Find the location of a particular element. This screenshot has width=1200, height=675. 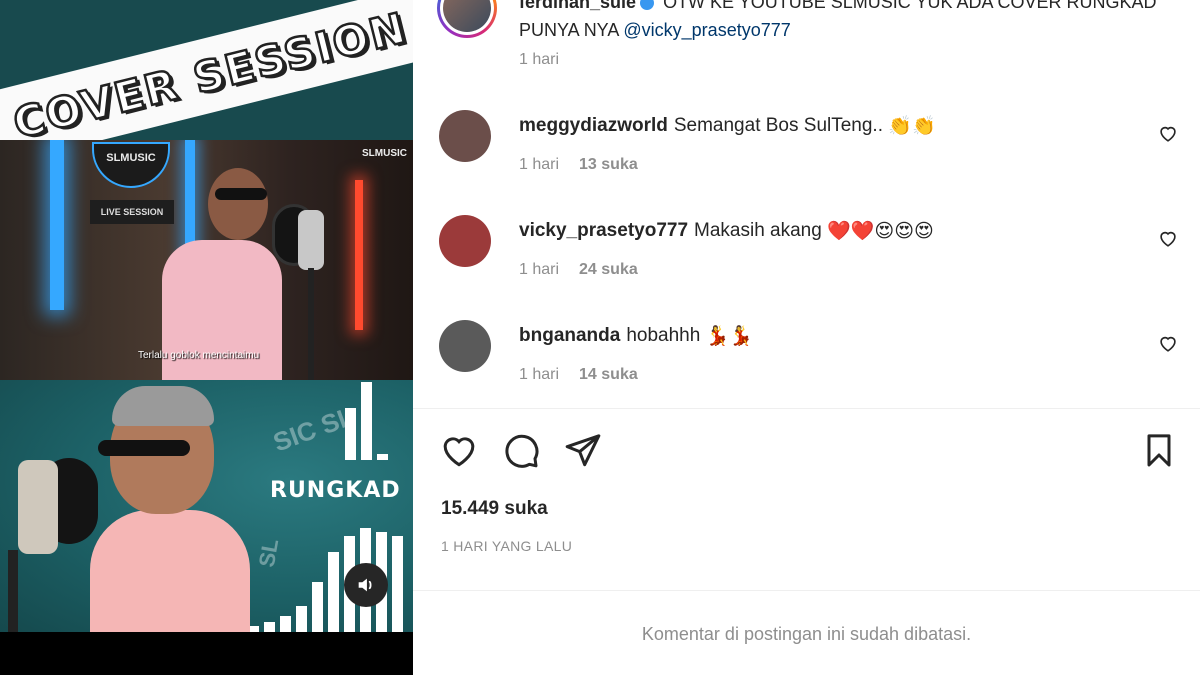

action-bar is located at coordinates (809, 451).